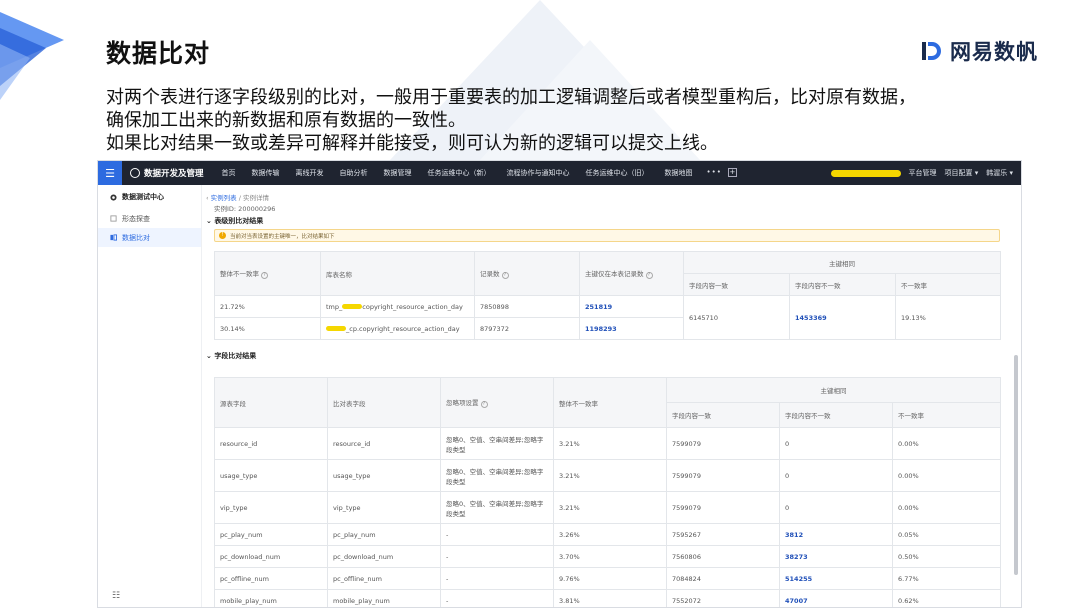 This screenshot has width=1080, height=608. What do you see at coordinates (231, 356) in the screenshot?
I see `field-section-title: ⌄ 字段比对结果` at bounding box center [231, 356].